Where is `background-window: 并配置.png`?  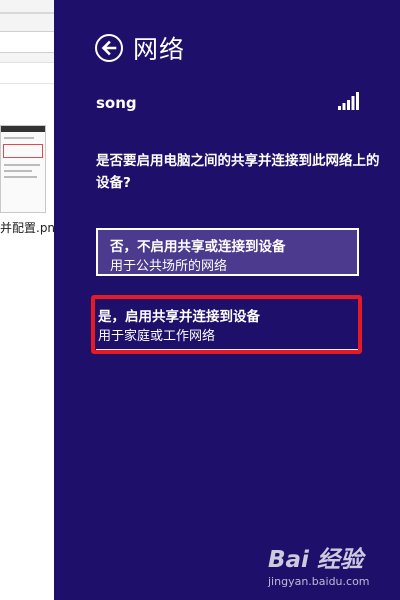
background-window: 并配置.png is located at coordinates (27, 300).